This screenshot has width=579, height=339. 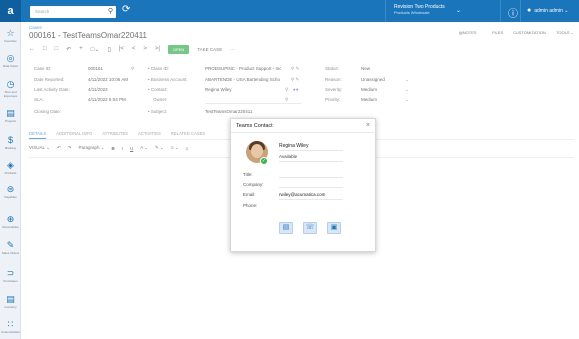 I want to click on help-icon: ⓘ, so click(x=513, y=12).